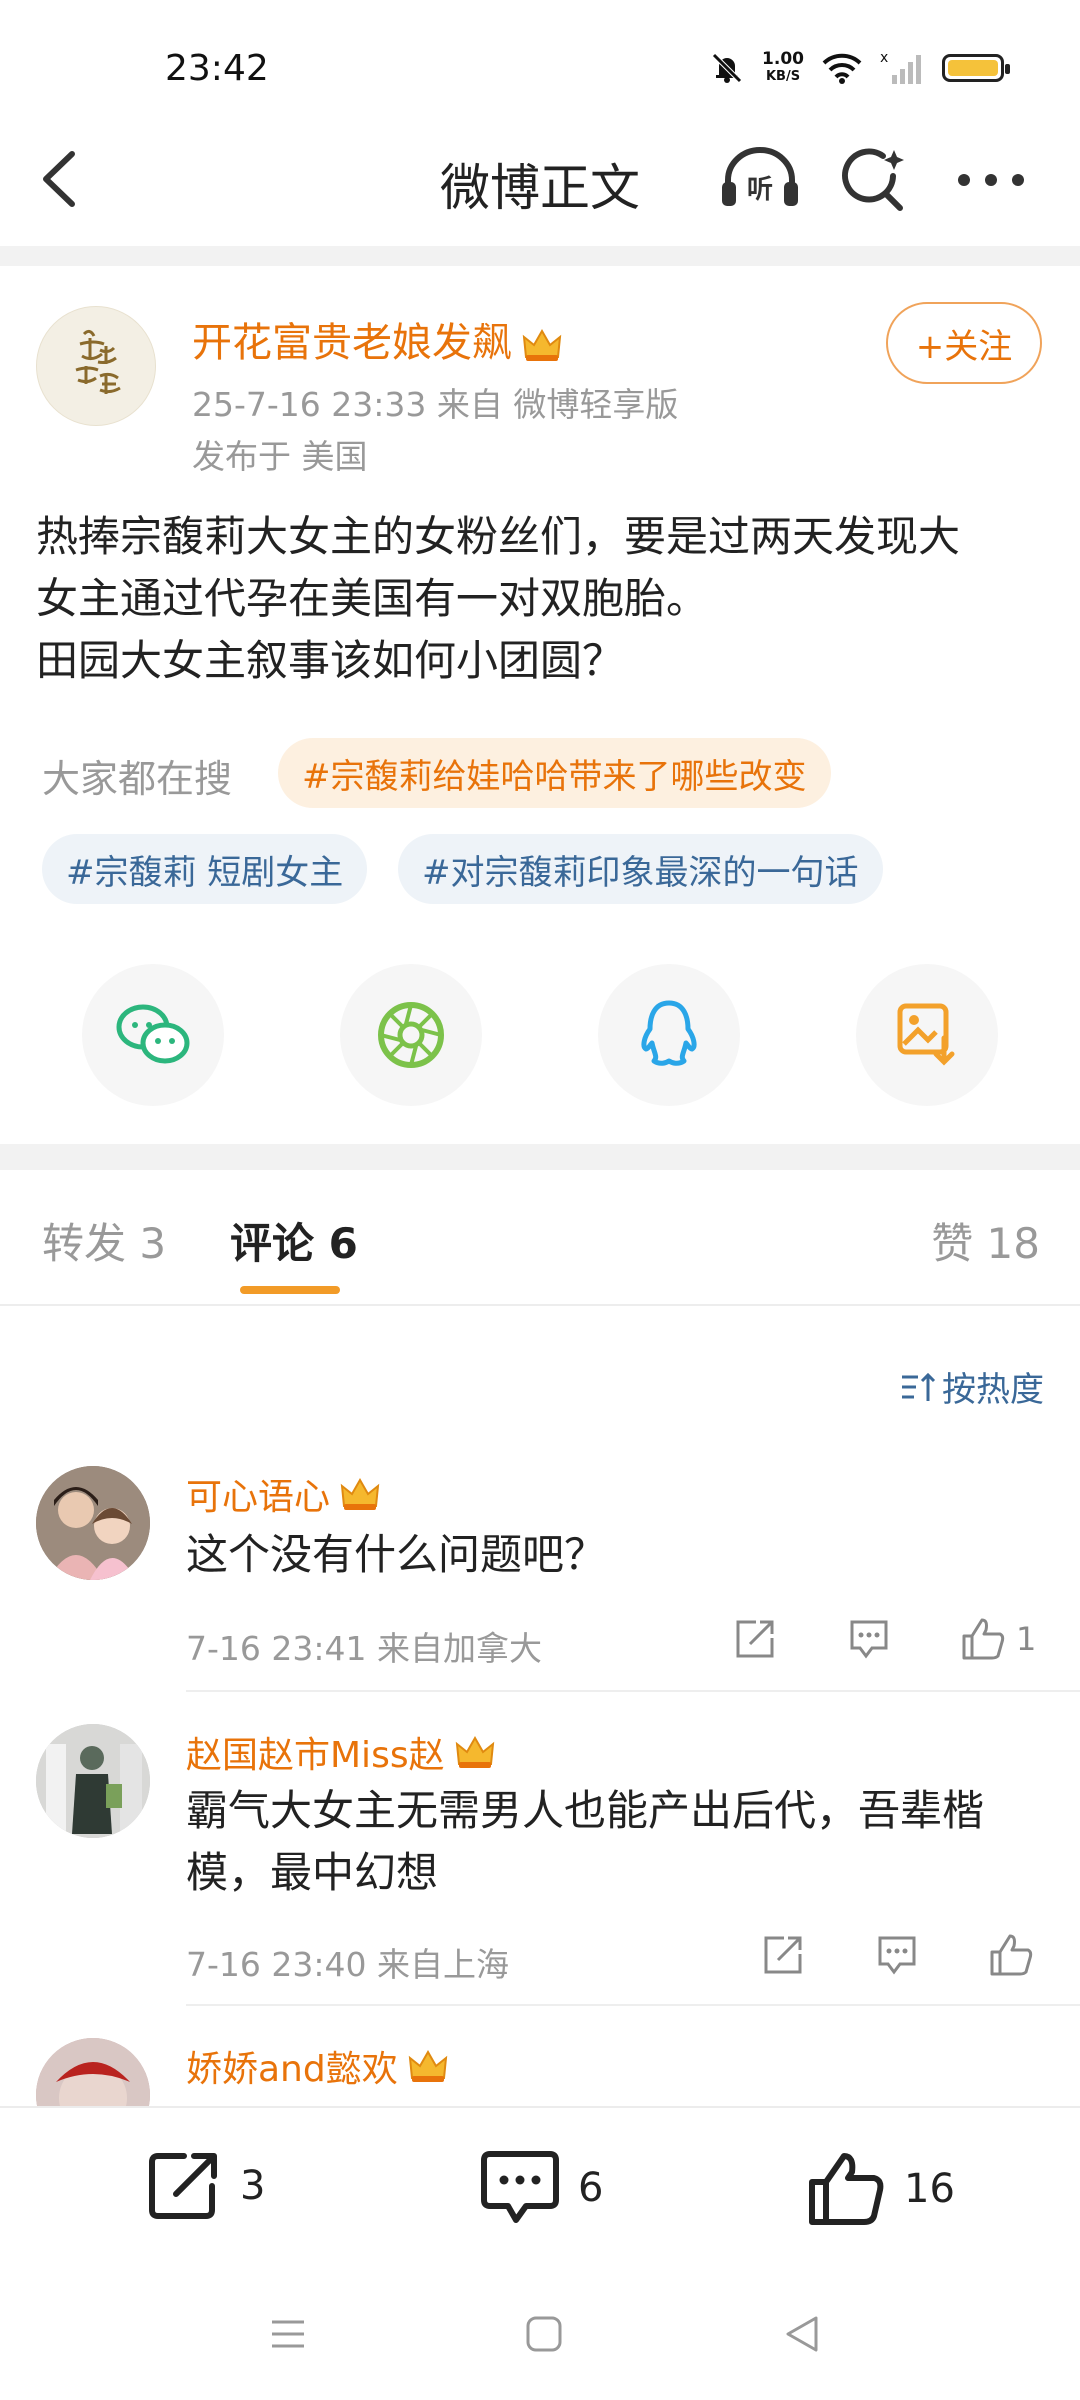 Image resolution: width=1080 pixels, height=2400 pixels. Describe the element at coordinates (520, 2187) in the screenshot. I see `comment-icon` at that location.